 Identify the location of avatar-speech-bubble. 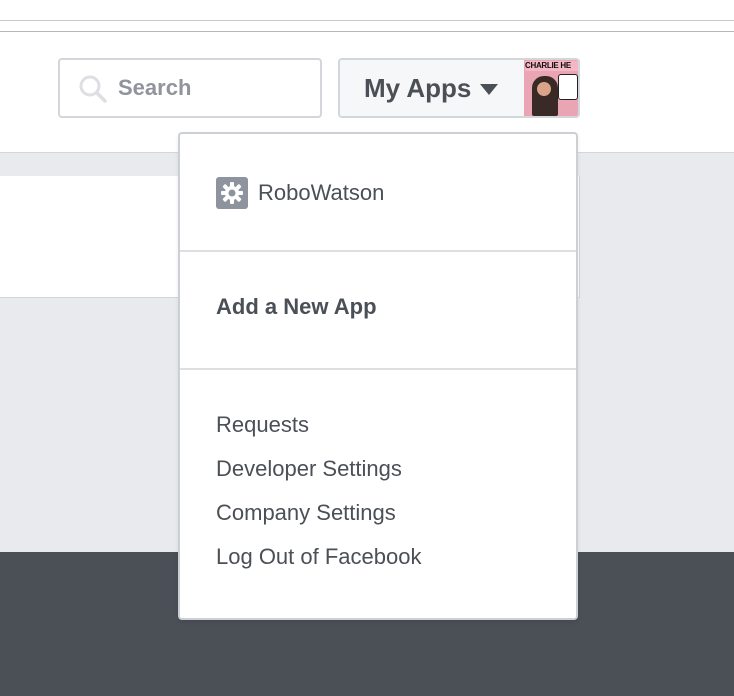
(568, 87).